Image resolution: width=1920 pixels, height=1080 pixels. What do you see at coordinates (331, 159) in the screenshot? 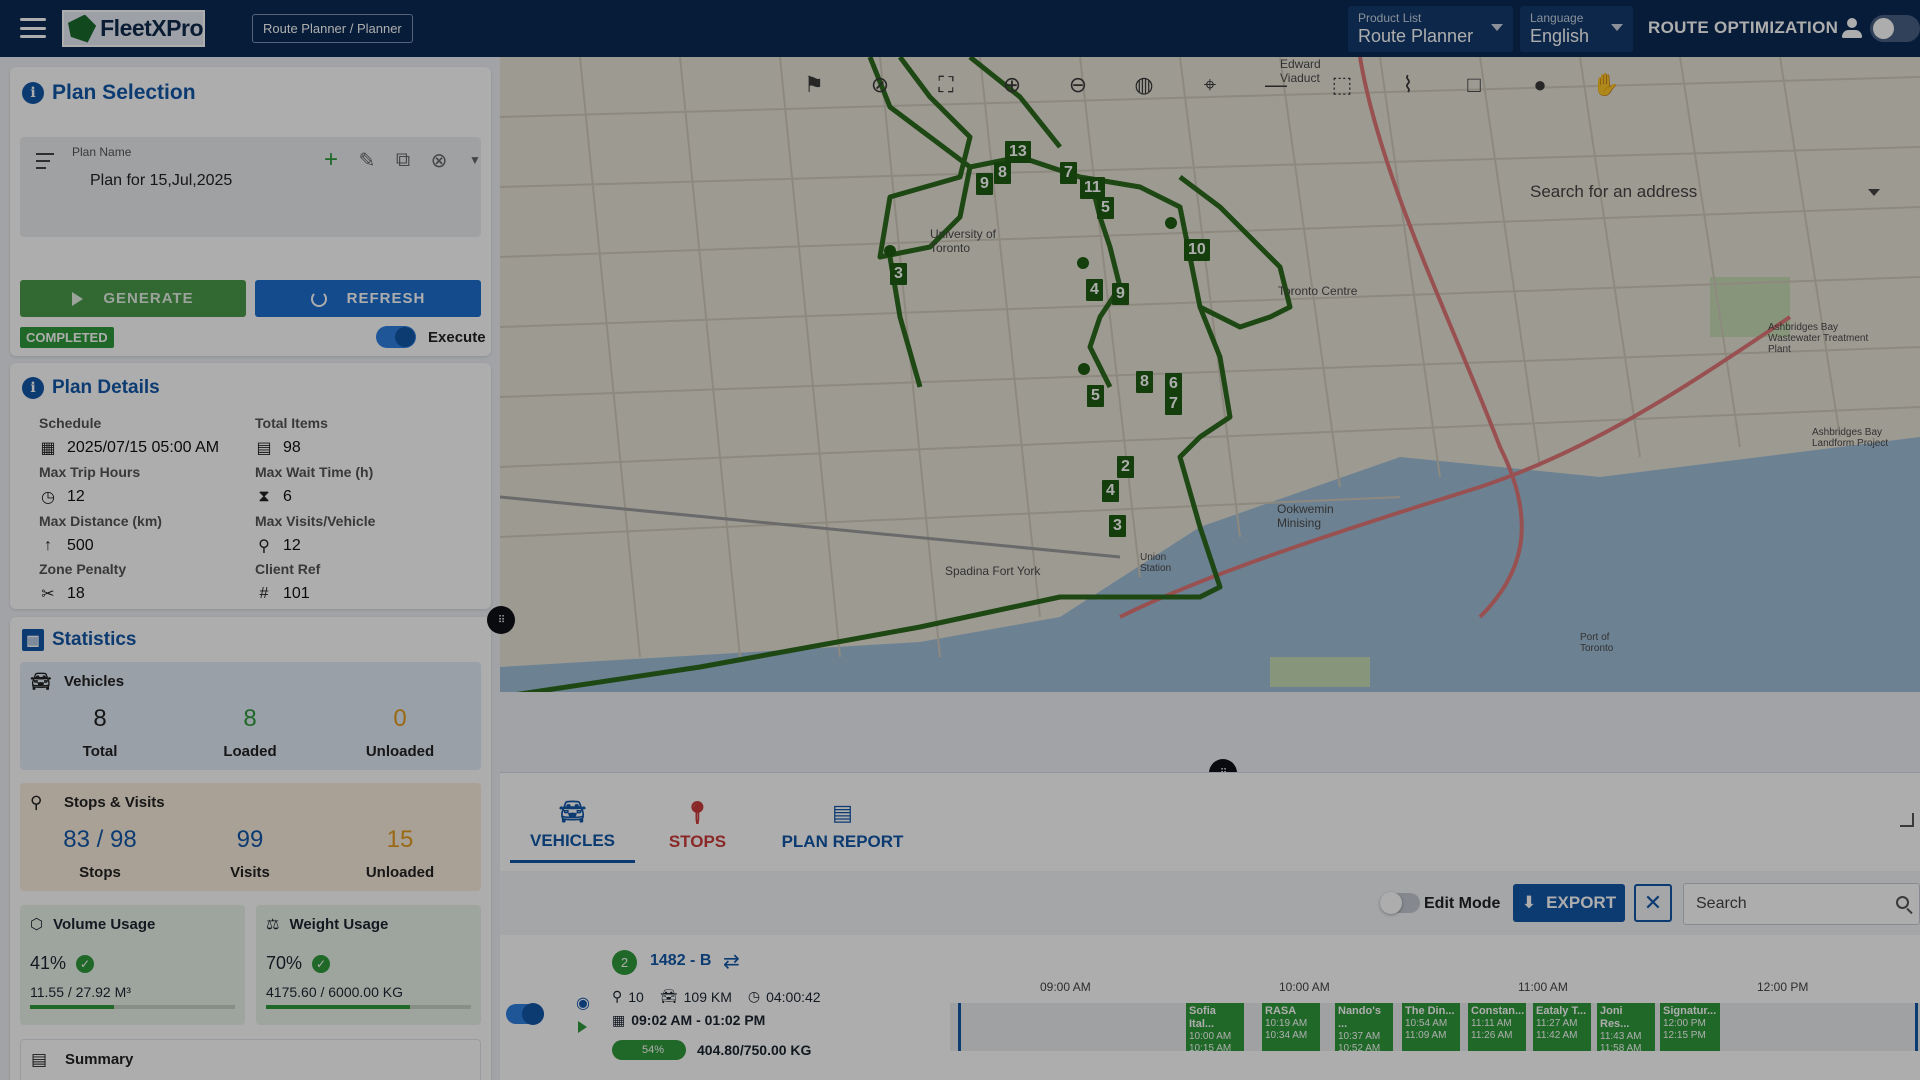
I see `add-plan-icon: +` at bounding box center [331, 159].